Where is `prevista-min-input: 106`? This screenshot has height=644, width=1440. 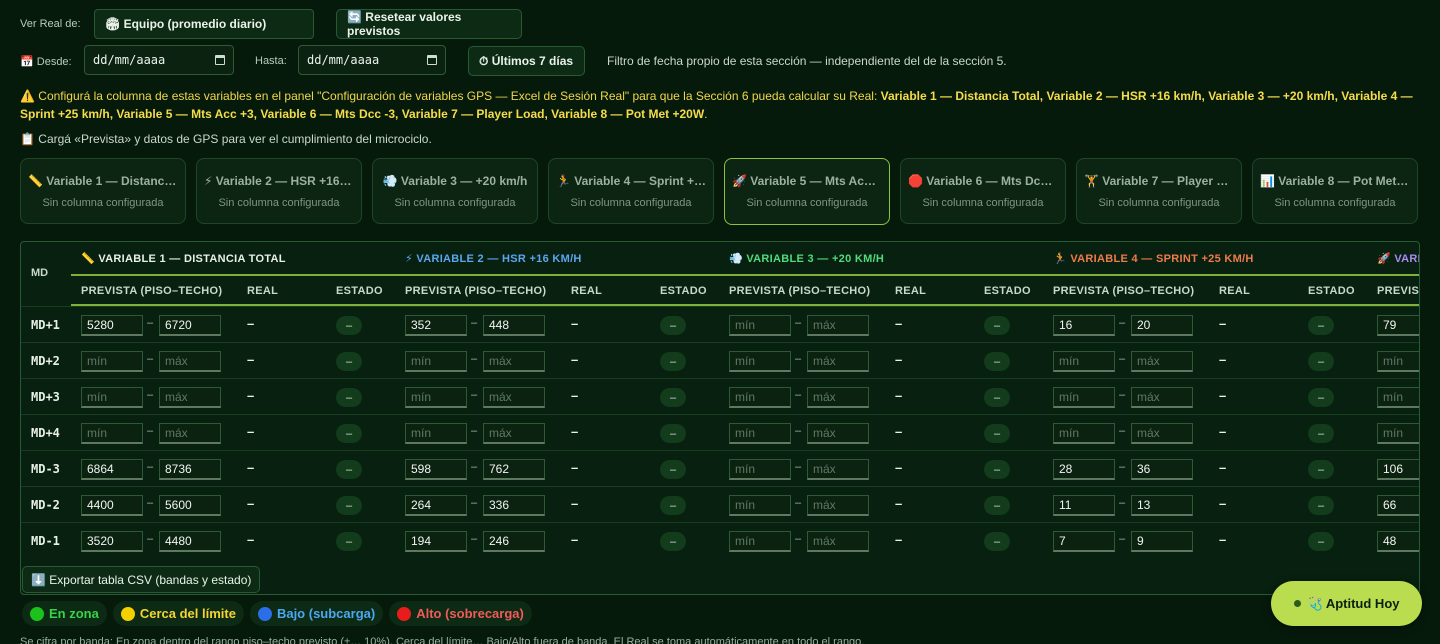
prevista-min-input: 106 is located at coordinates (1398, 469).